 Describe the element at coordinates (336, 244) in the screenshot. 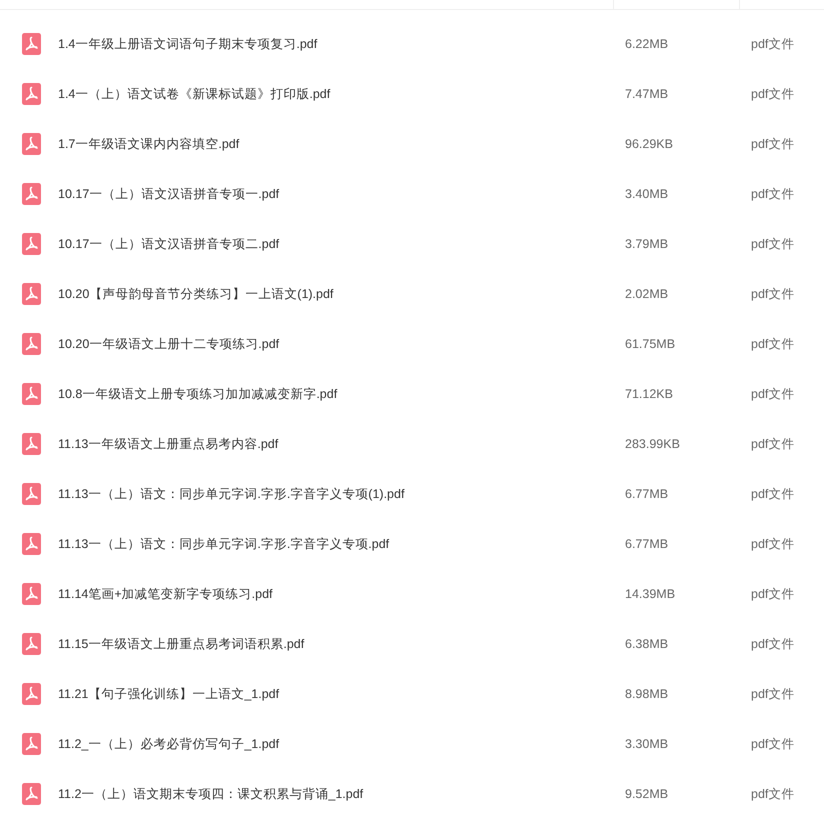

I see `file-name: 10.17一（上）语文汉语拼音专项二.pdf` at that location.